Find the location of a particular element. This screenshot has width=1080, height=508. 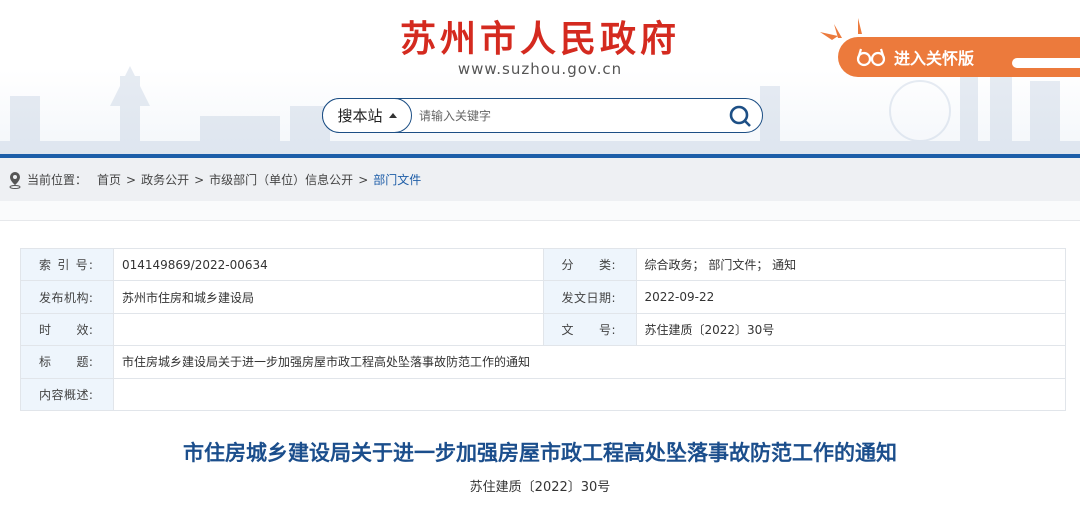

publisher-value: 苏州市住房和城乡建设局 is located at coordinates (328, 297).